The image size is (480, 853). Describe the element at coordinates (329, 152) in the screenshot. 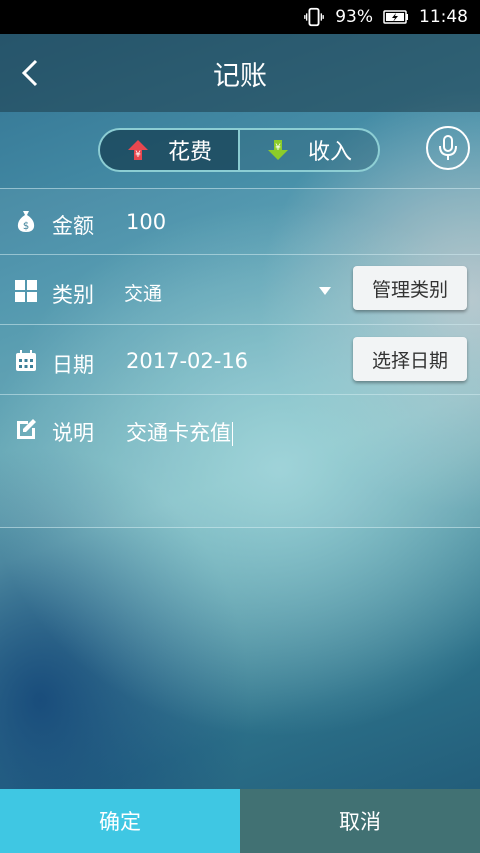

I see `tab-income-label: 收入` at that location.